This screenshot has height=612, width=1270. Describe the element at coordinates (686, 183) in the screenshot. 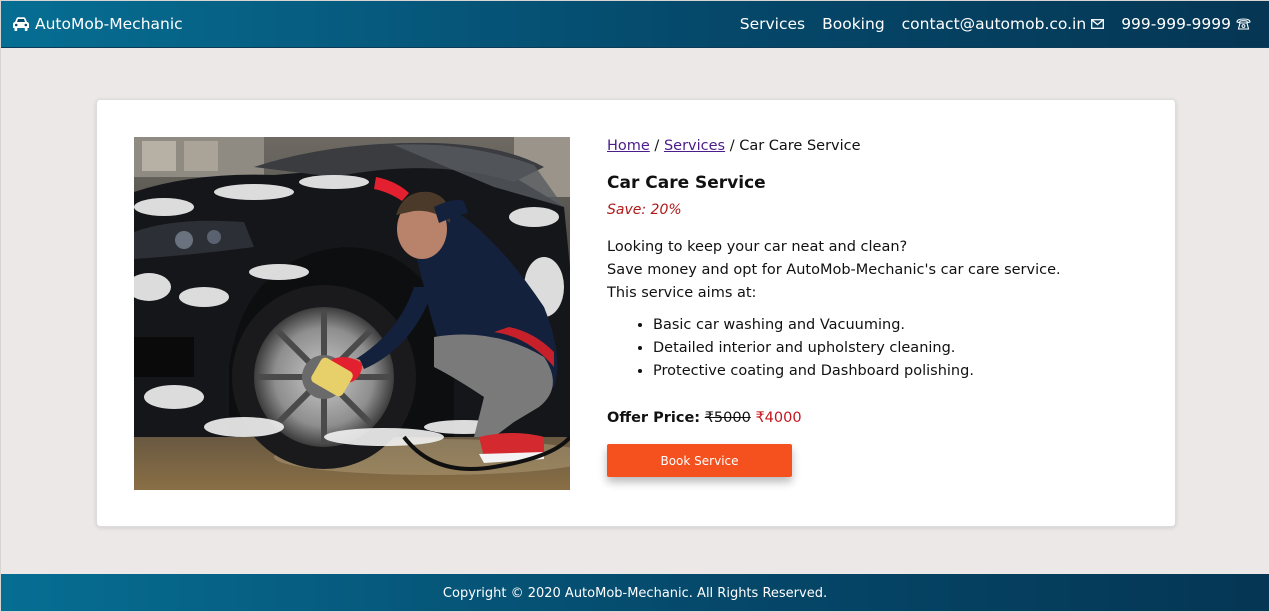

I see `service-title: Car Care Service` at that location.